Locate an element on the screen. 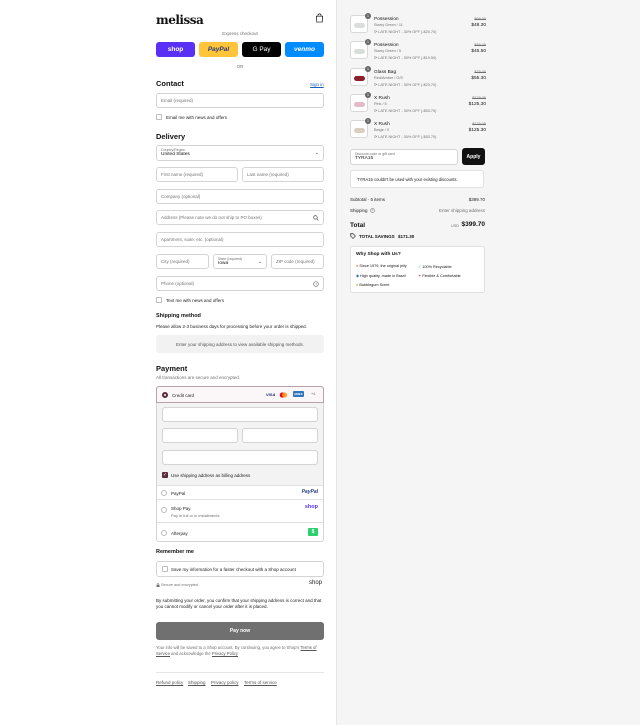  apartment-field: Apartment, suite, etc. (optional) is located at coordinates (240, 239).